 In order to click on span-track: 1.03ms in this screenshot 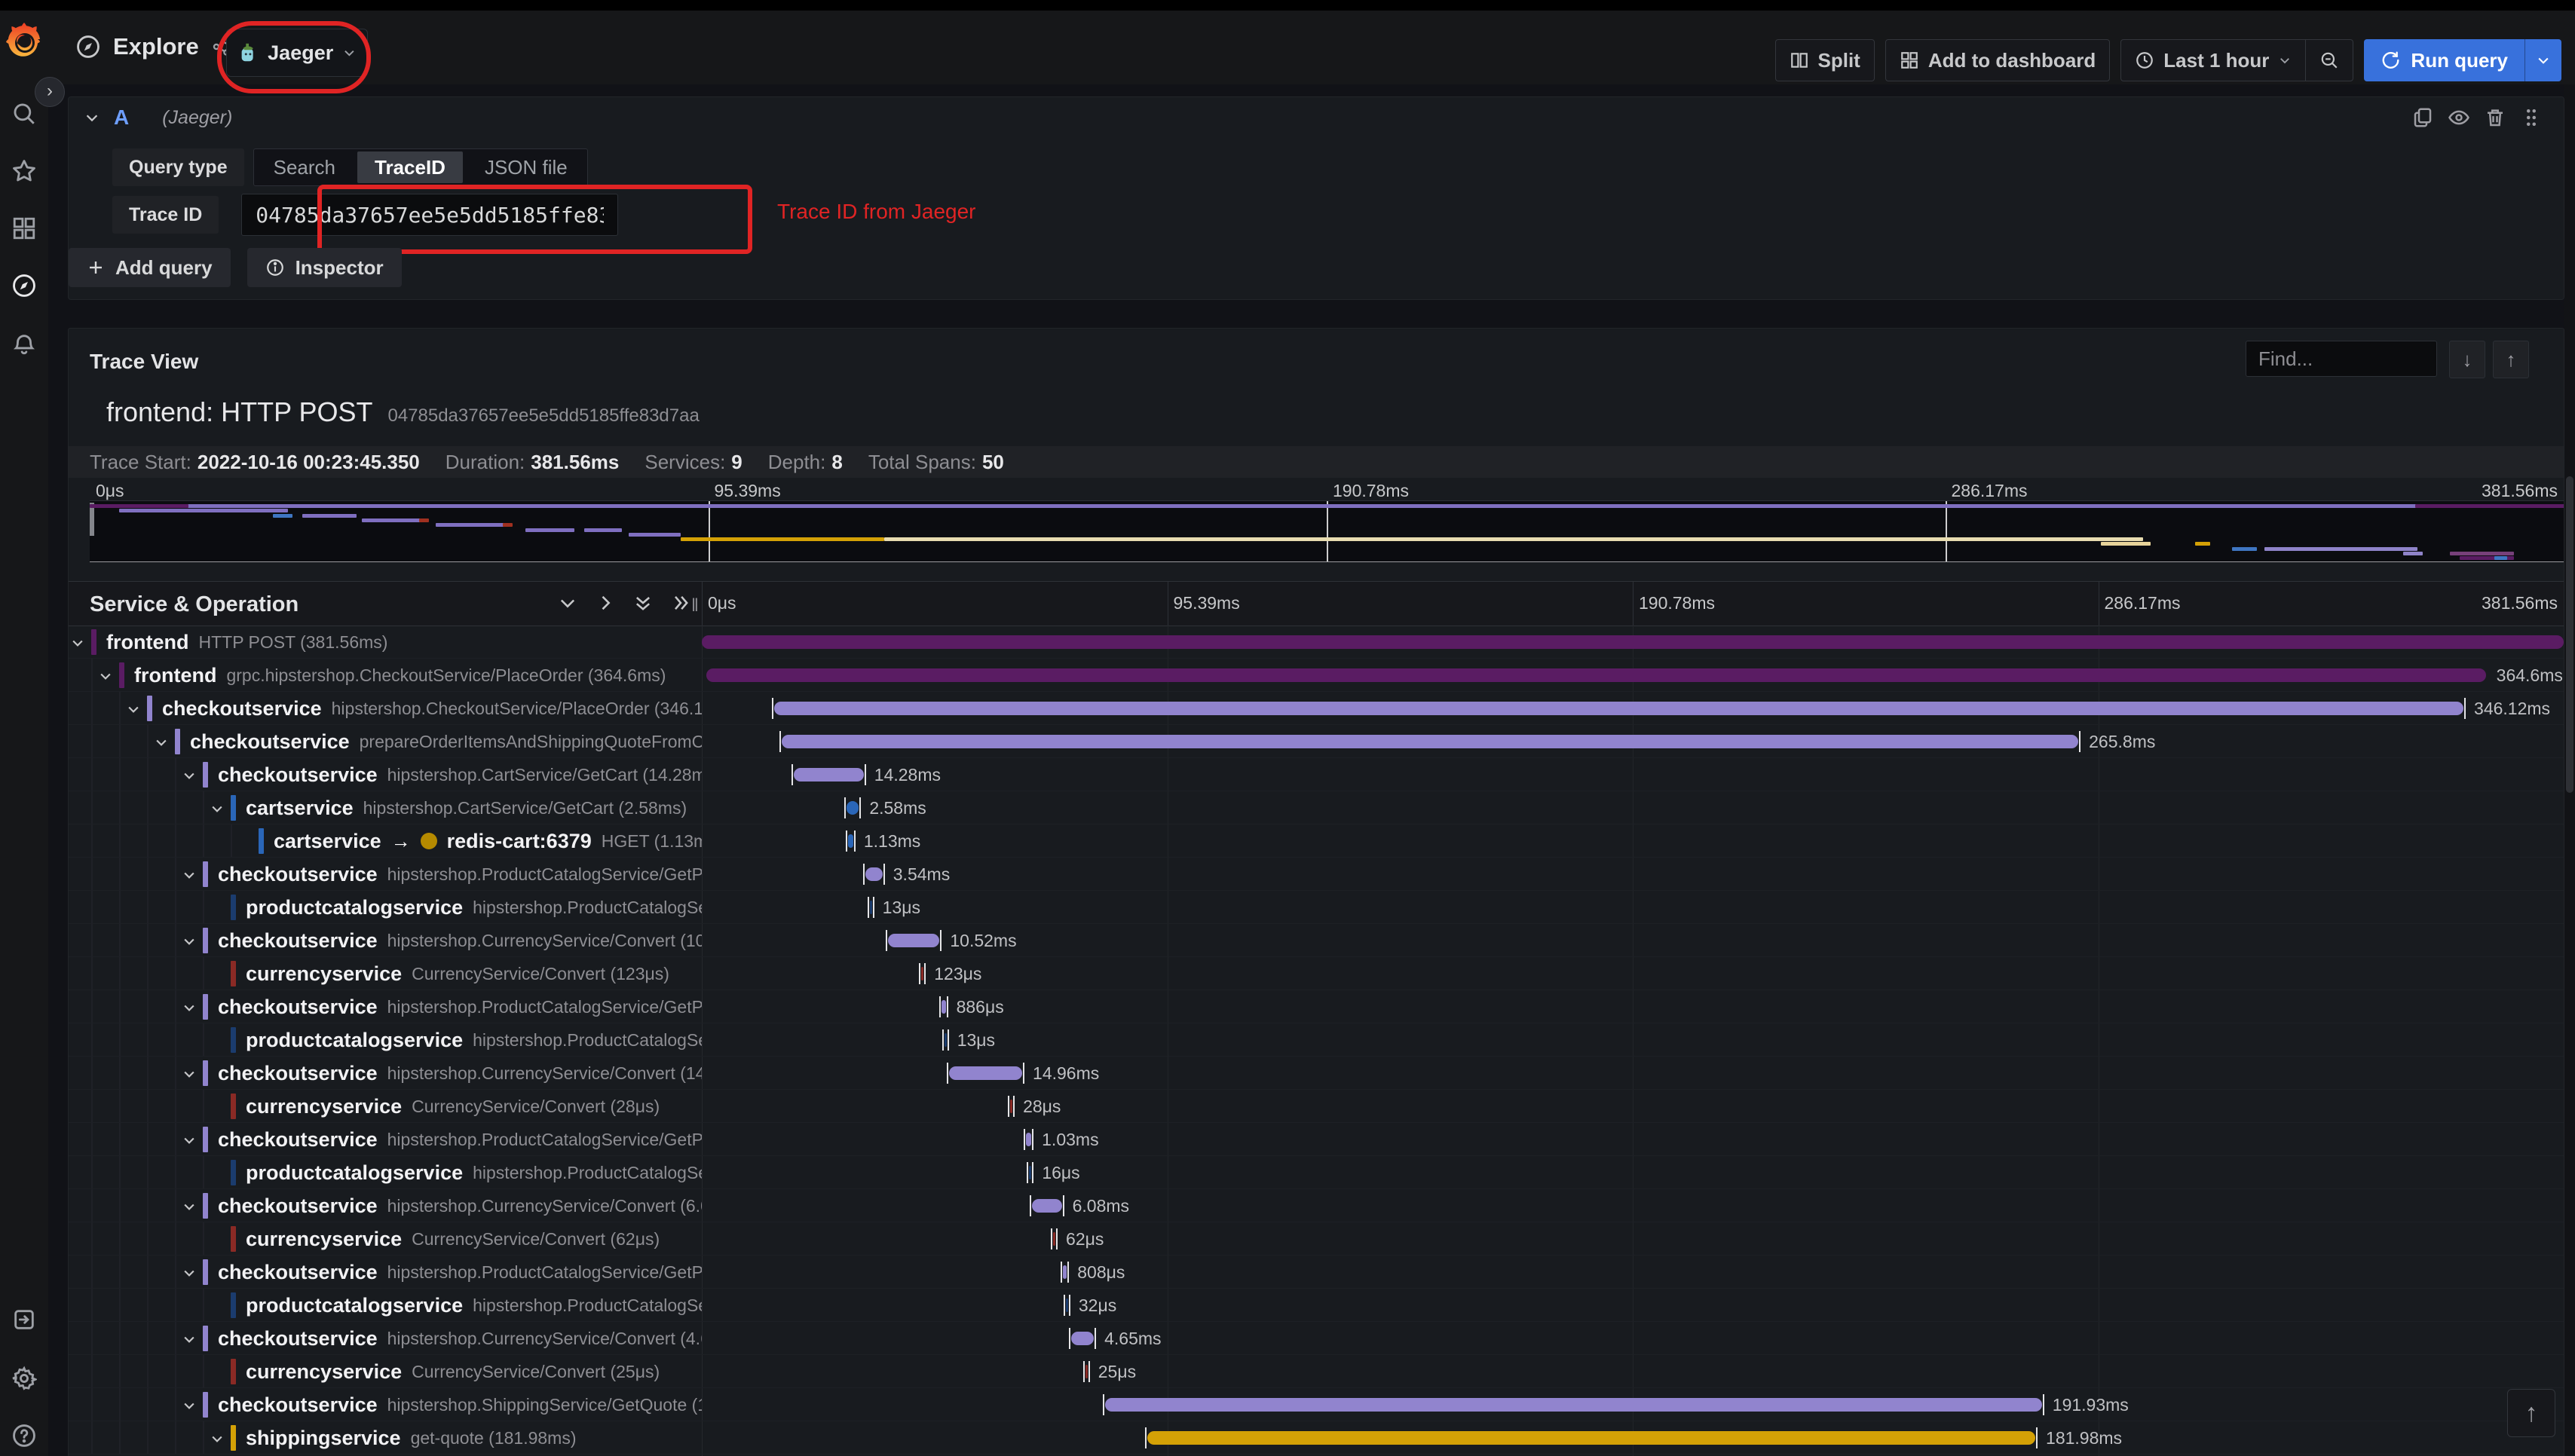, I will do `click(1633, 1139)`.